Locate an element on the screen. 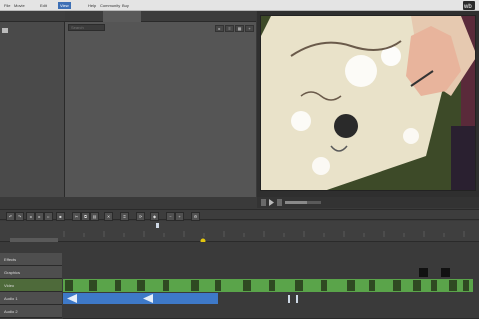  menu-buy: Buy is located at coordinates (125, 5).